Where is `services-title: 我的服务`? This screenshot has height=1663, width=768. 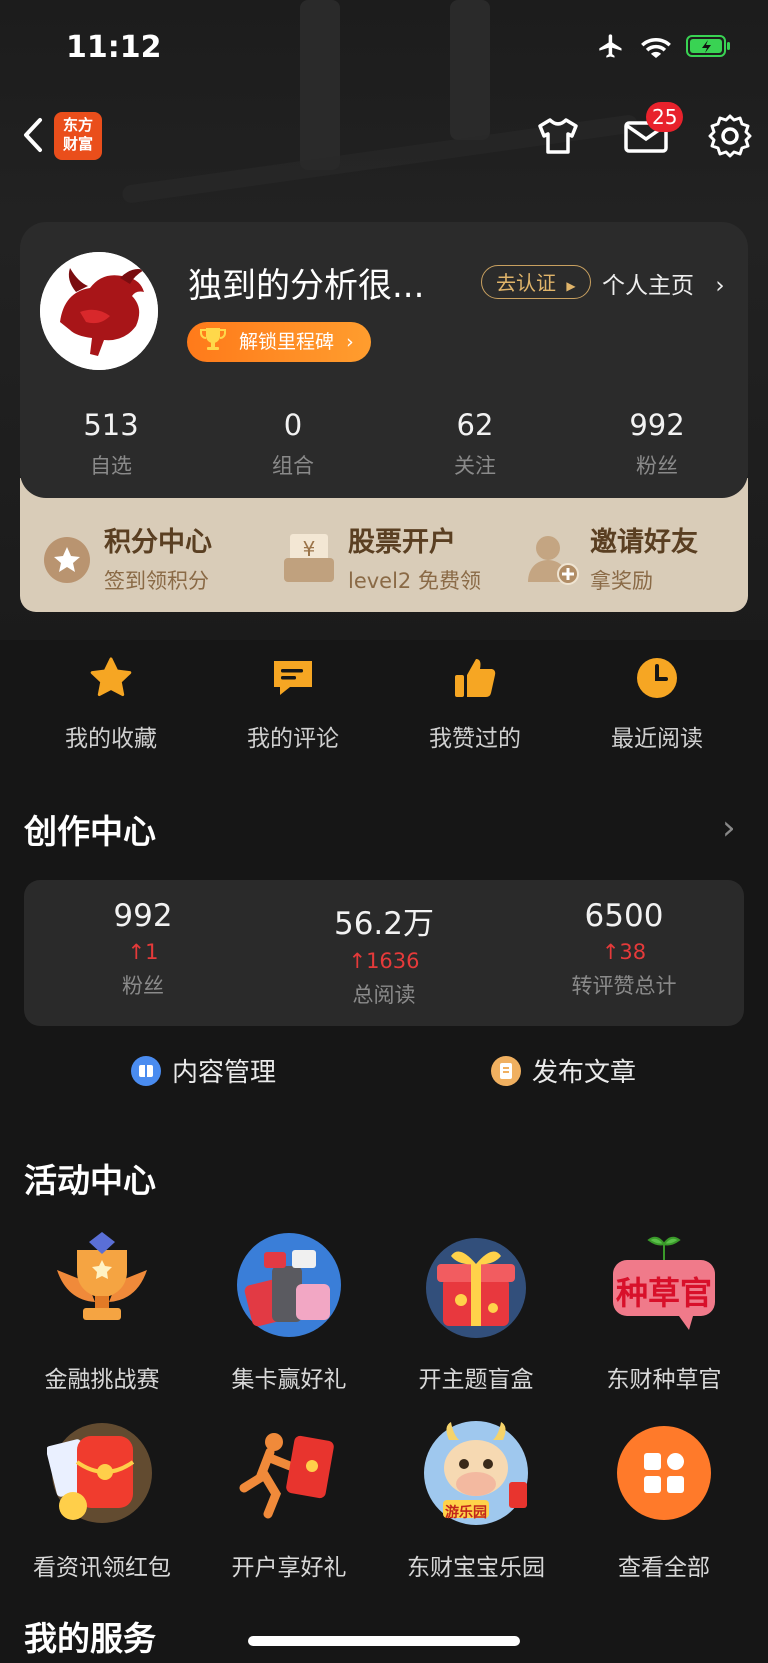
services-title: 我的服务 is located at coordinates (90, 1638).